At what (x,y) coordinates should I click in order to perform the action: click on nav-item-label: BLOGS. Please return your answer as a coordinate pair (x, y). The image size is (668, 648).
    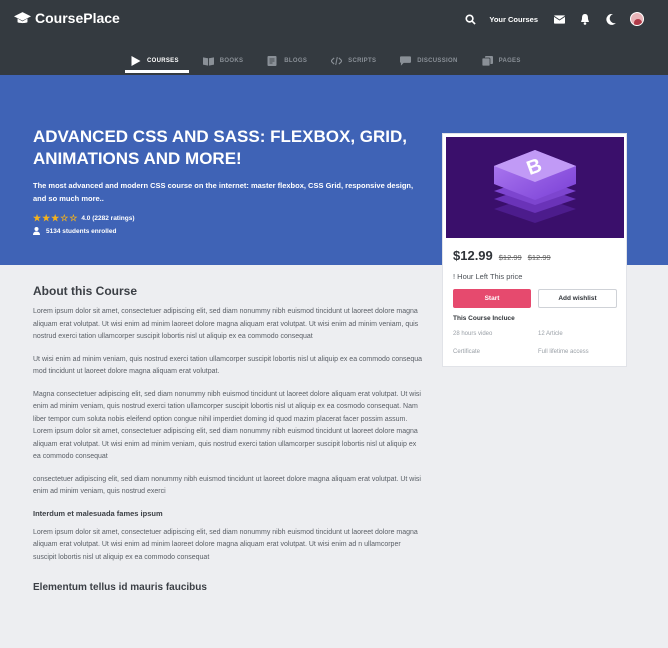
    Looking at the image, I should click on (296, 61).